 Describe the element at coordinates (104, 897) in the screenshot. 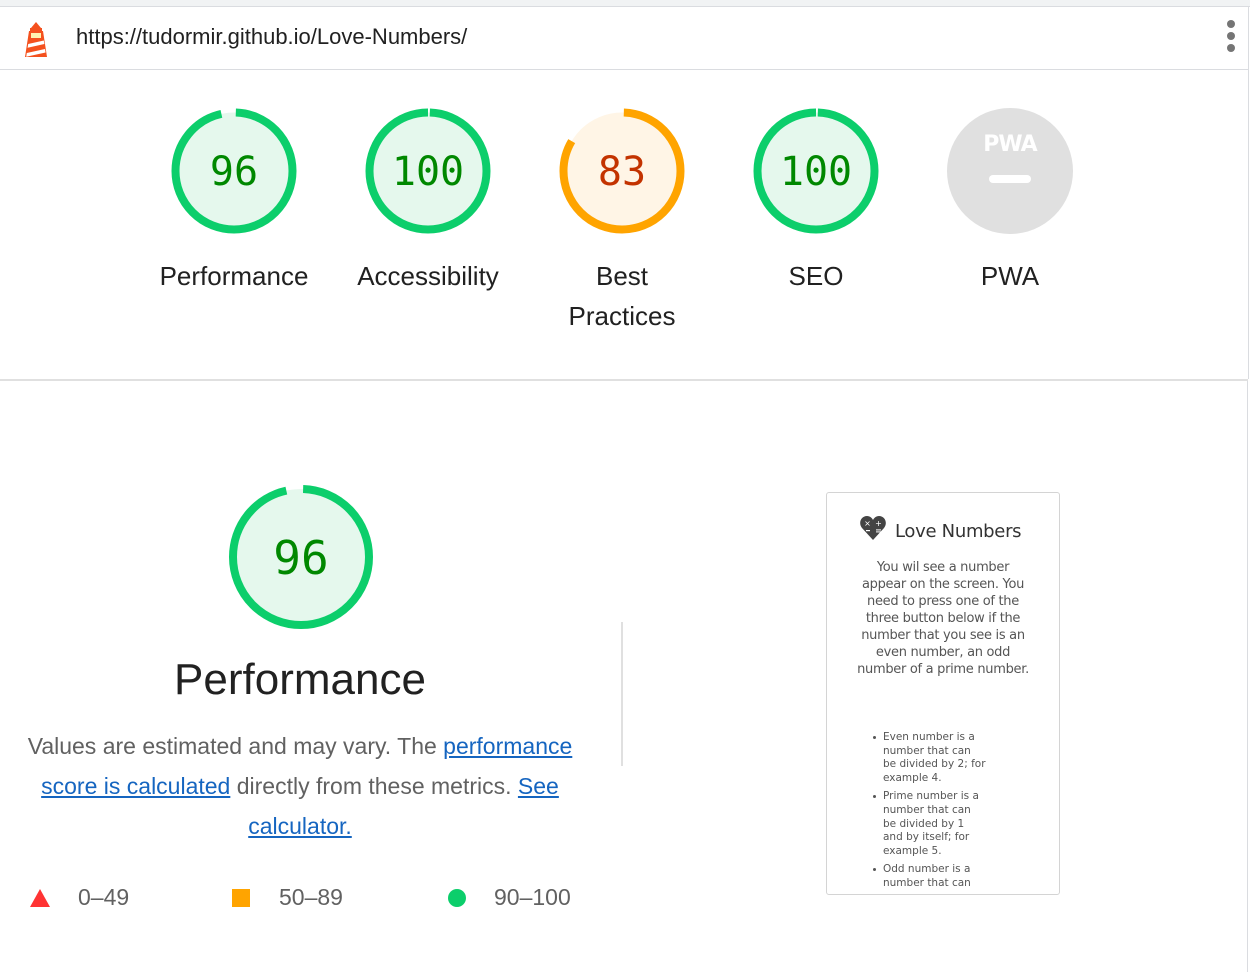

I see `legend-fail-range: 0–49` at that location.